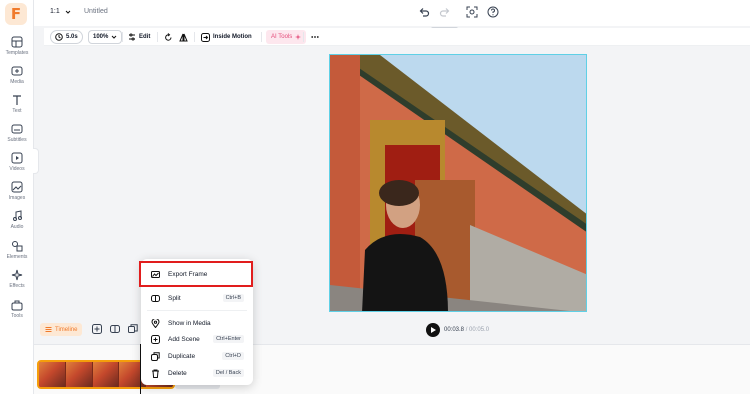  What do you see at coordinates (174, 298) in the screenshot?
I see `menu-item-label: Split` at bounding box center [174, 298].